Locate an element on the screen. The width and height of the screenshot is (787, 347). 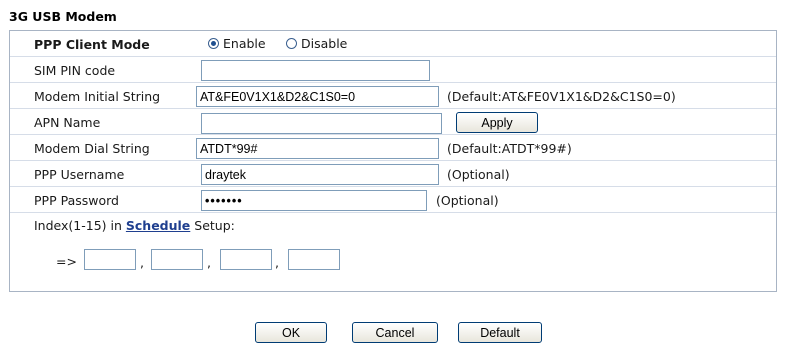
radio-selected-dot is located at coordinates (213, 43).